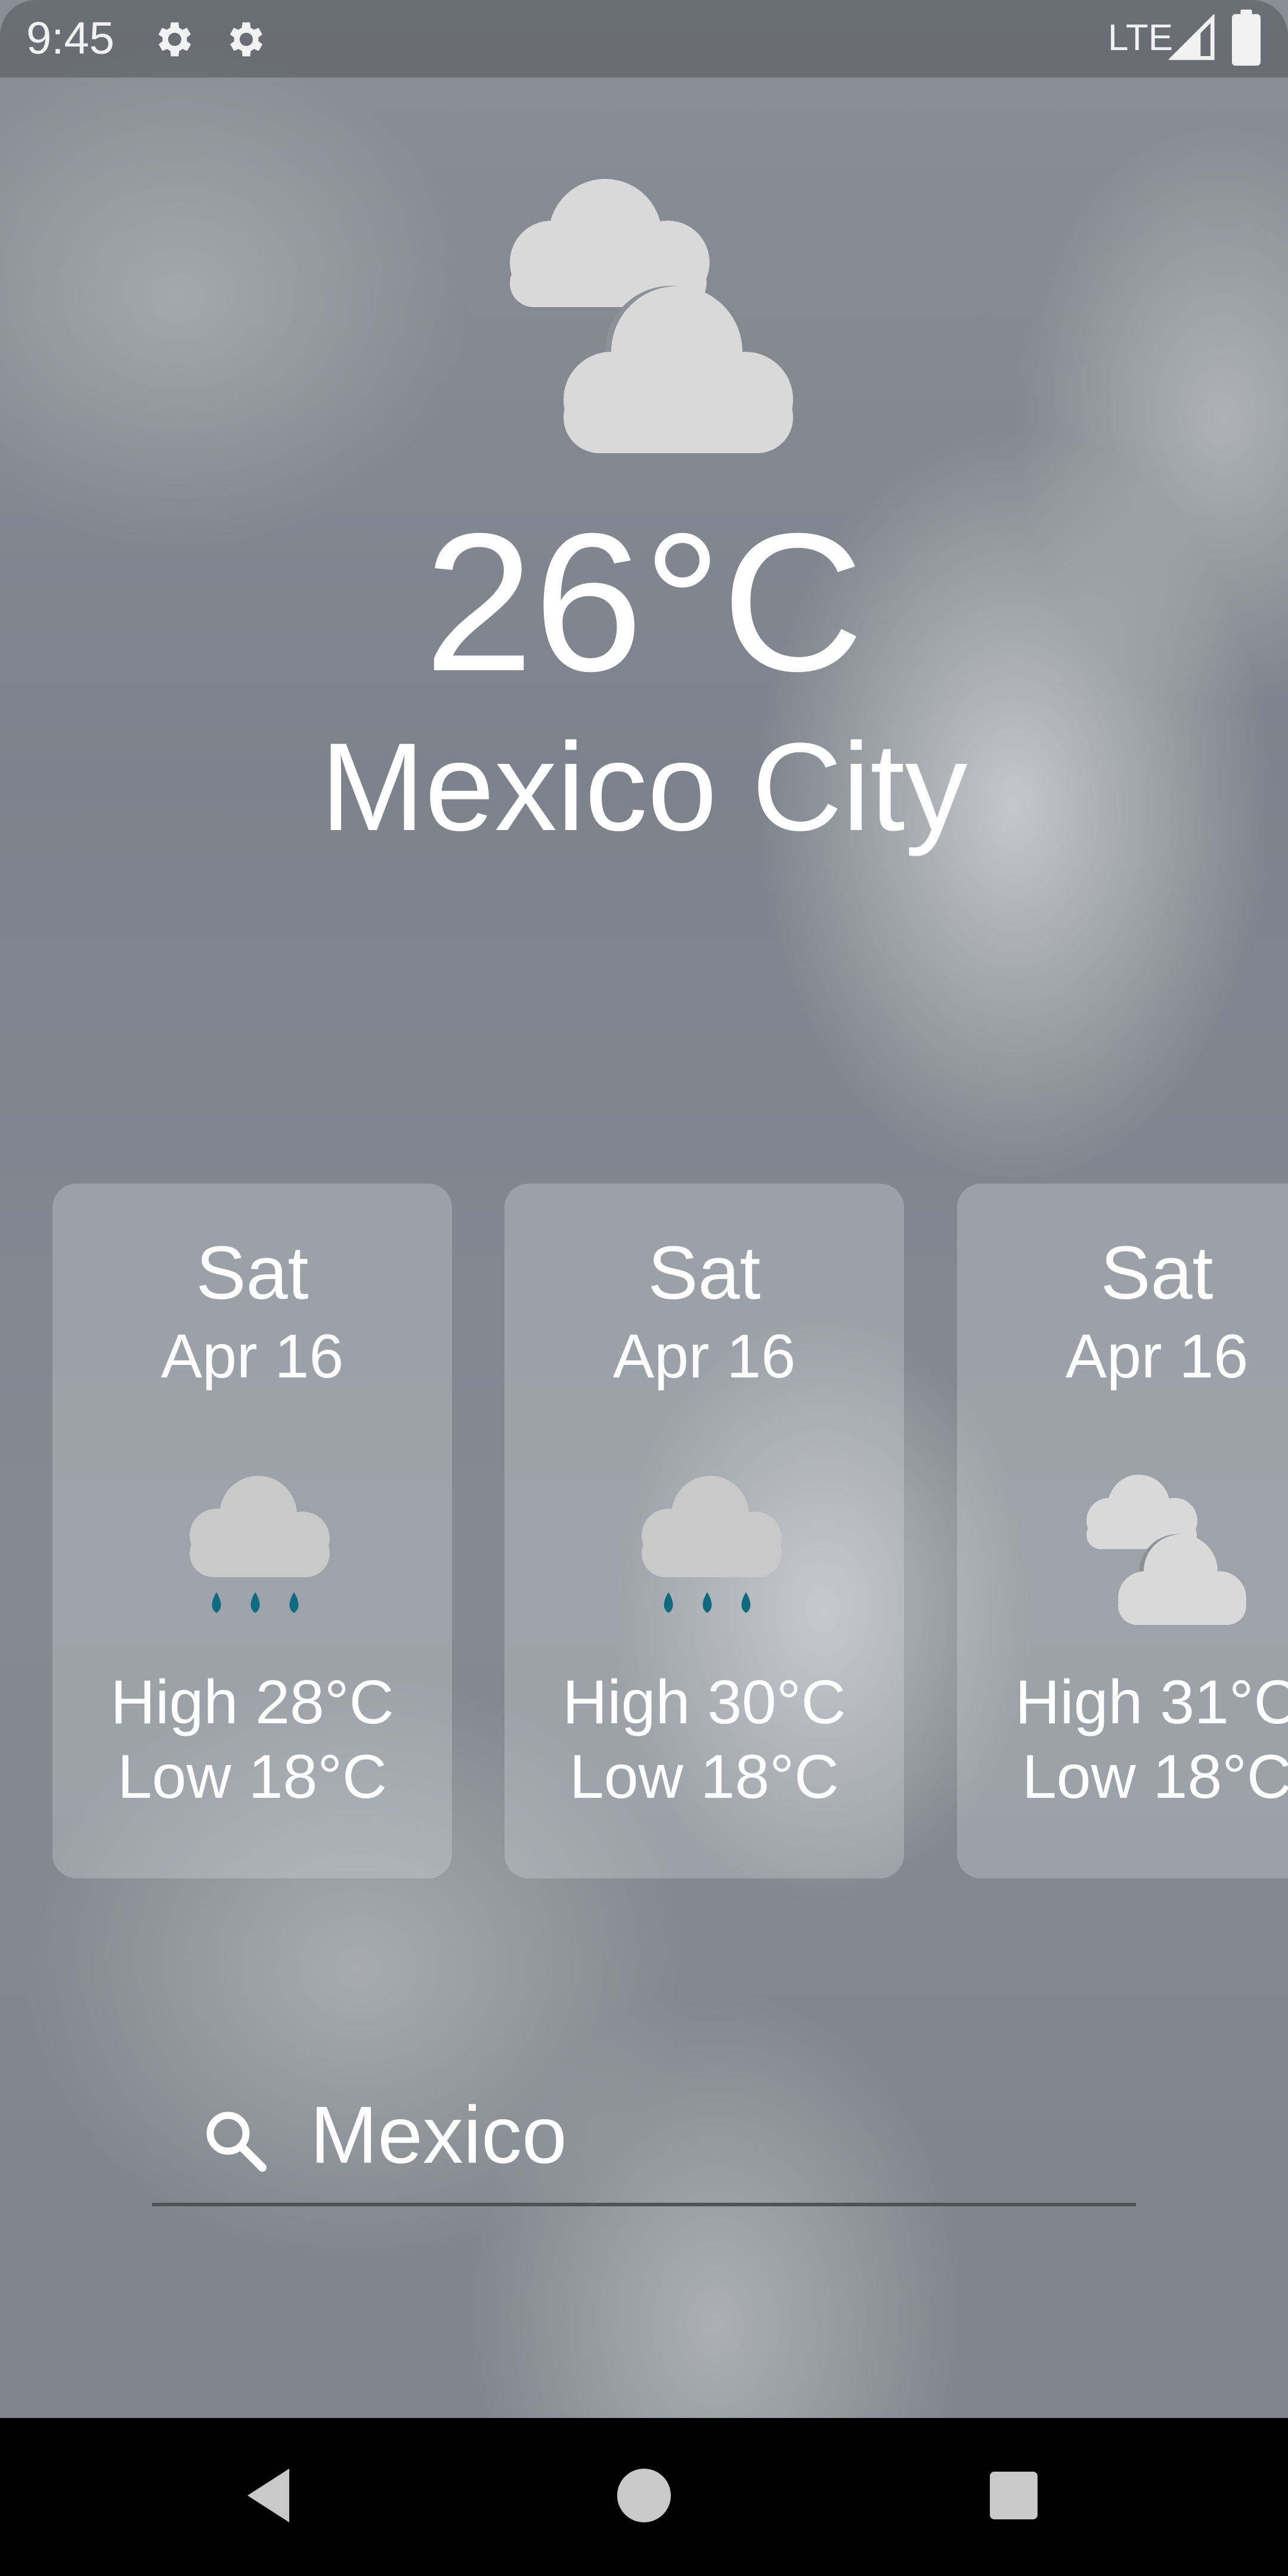  I want to click on search-field, so click(644, 2134).